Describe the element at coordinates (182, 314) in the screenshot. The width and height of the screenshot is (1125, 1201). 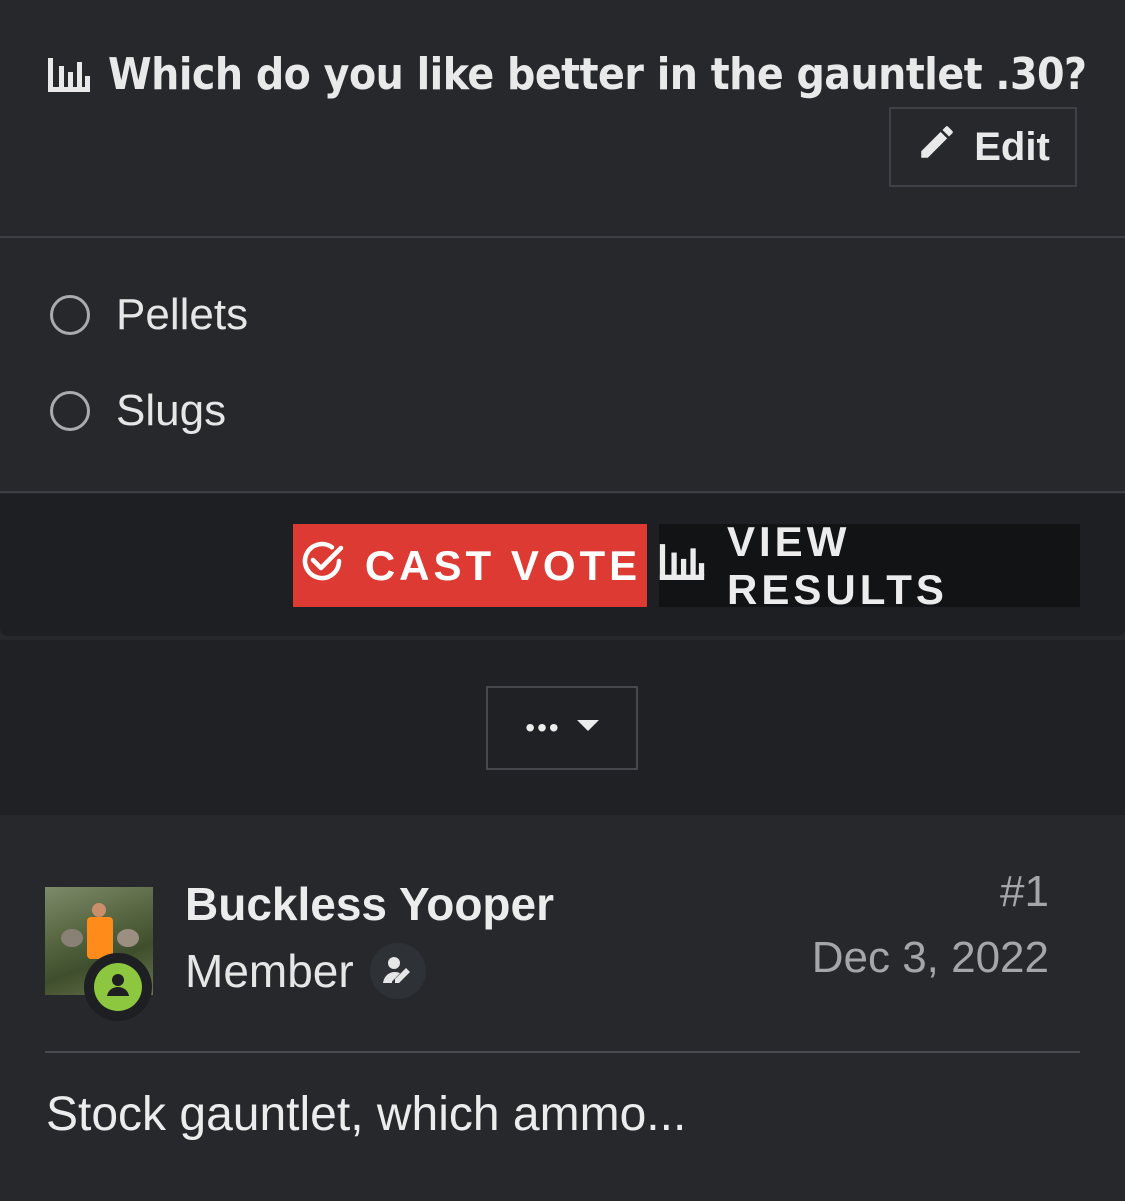
I see `option-label: Pellets` at that location.